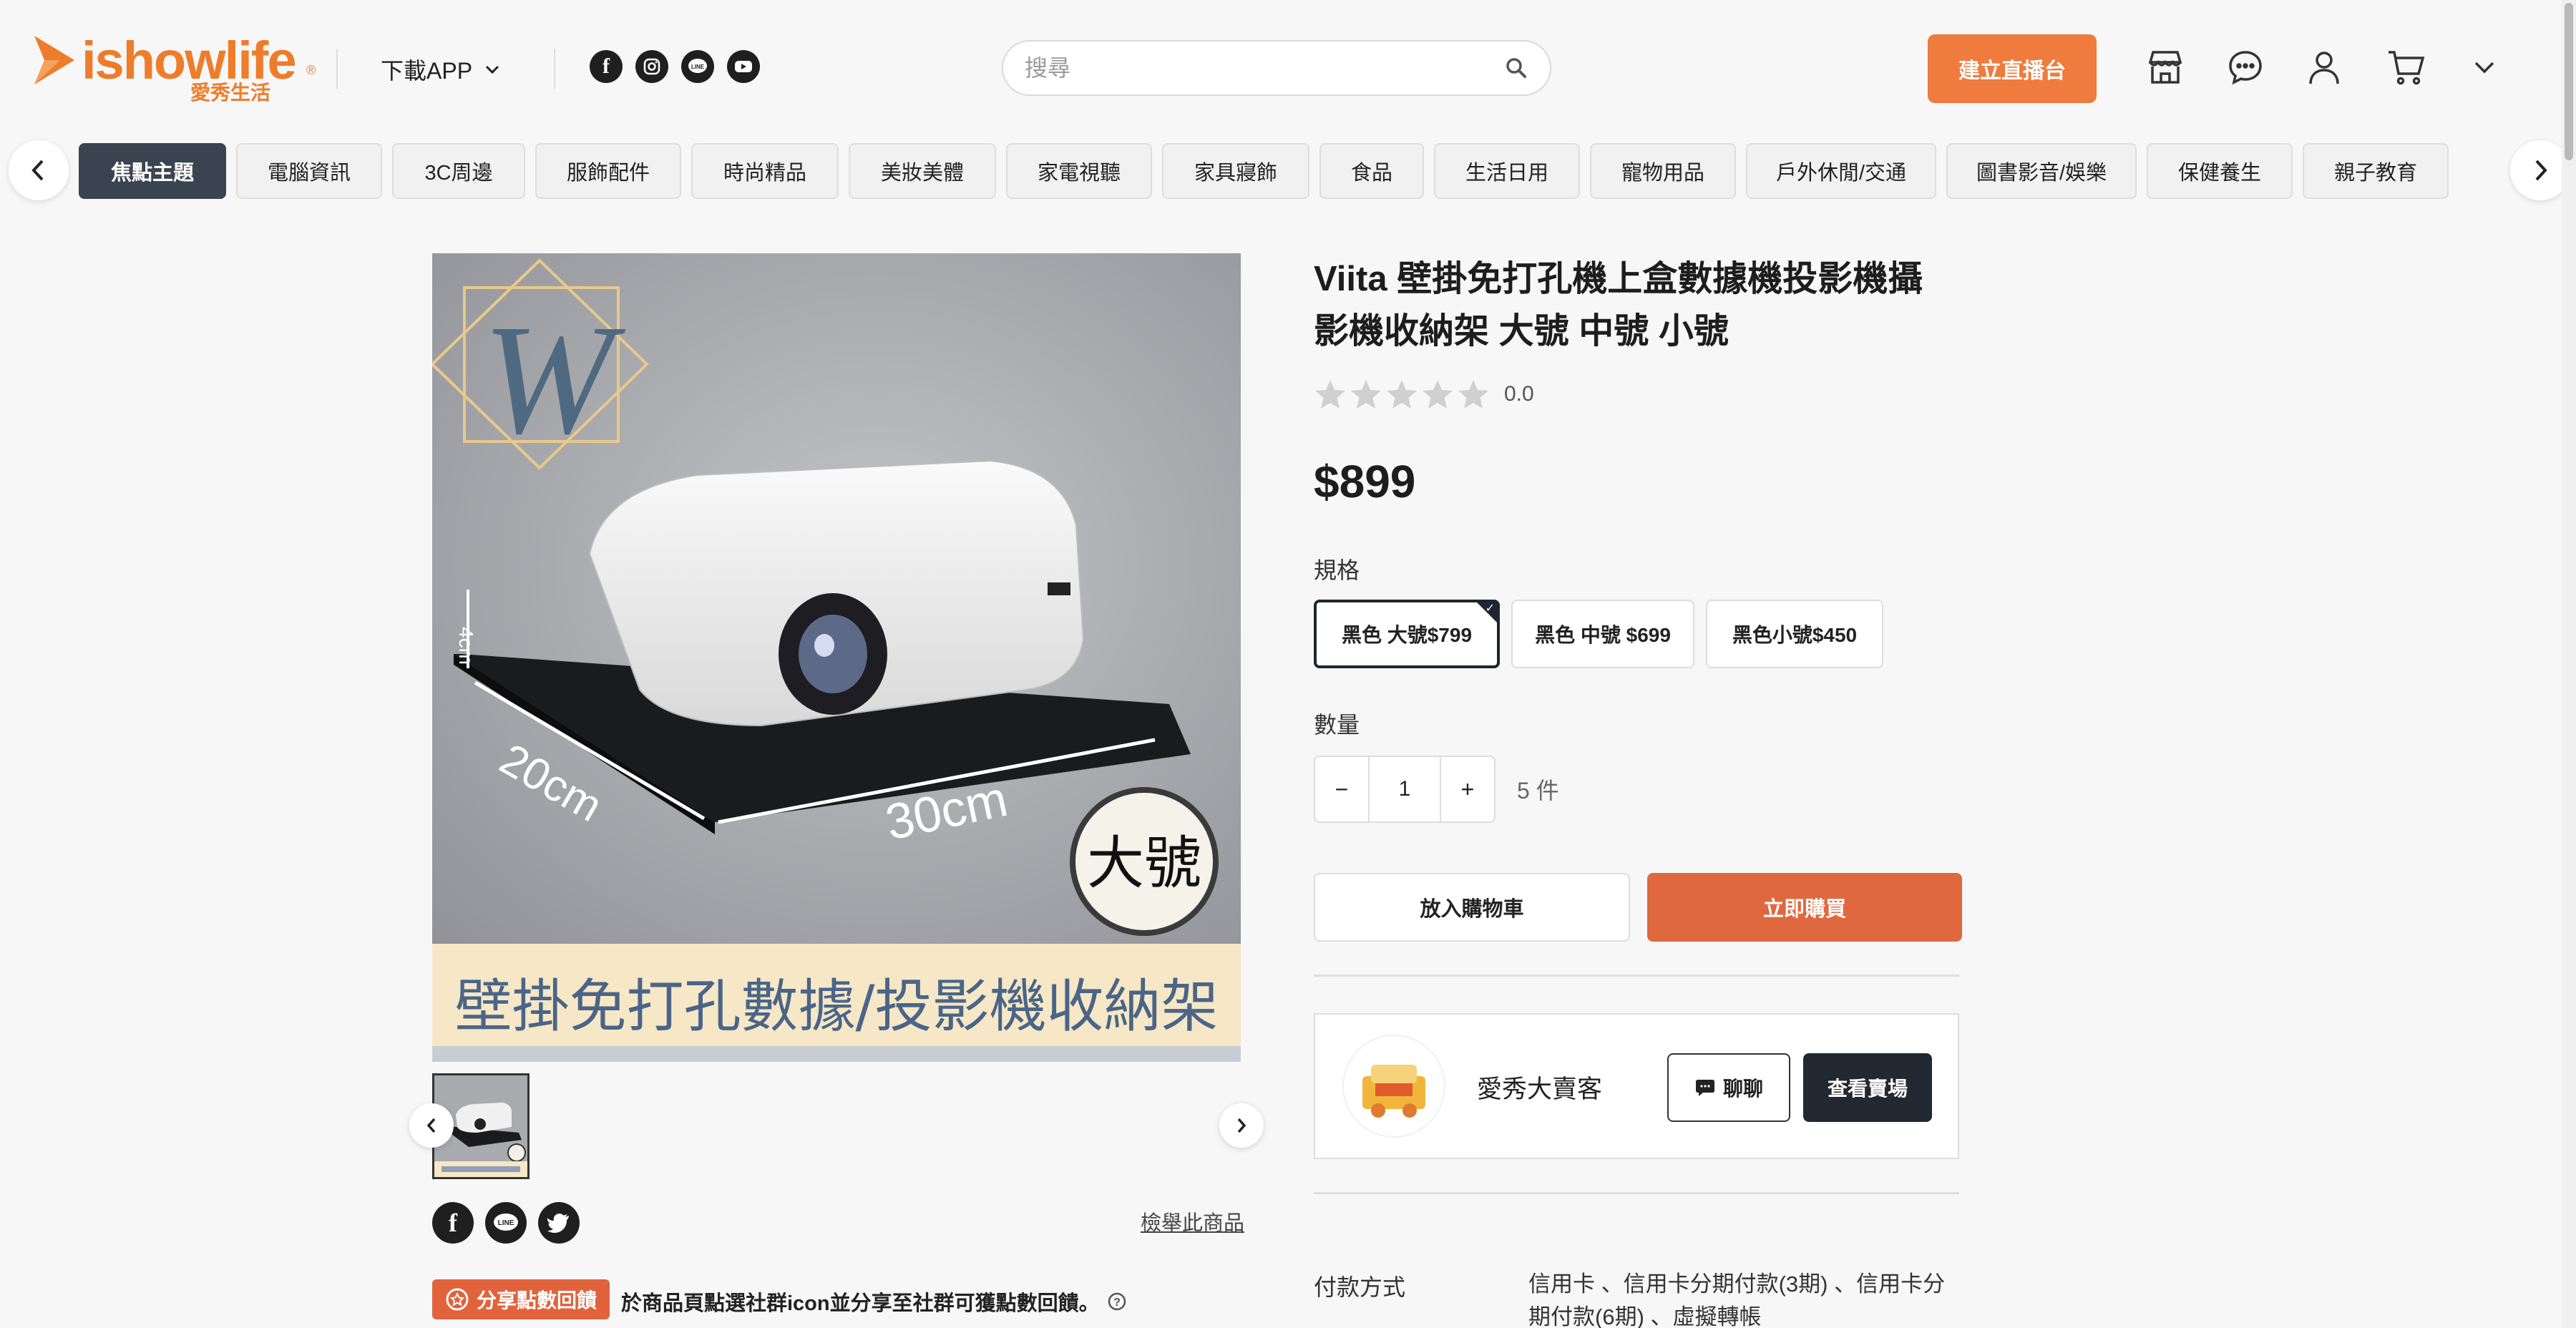 The height and width of the screenshot is (1328, 2576). I want to click on share-reward-info: 於商品頁點選社群icon並分享至社群可獲點數回饋。 ?, so click(874, 1301).